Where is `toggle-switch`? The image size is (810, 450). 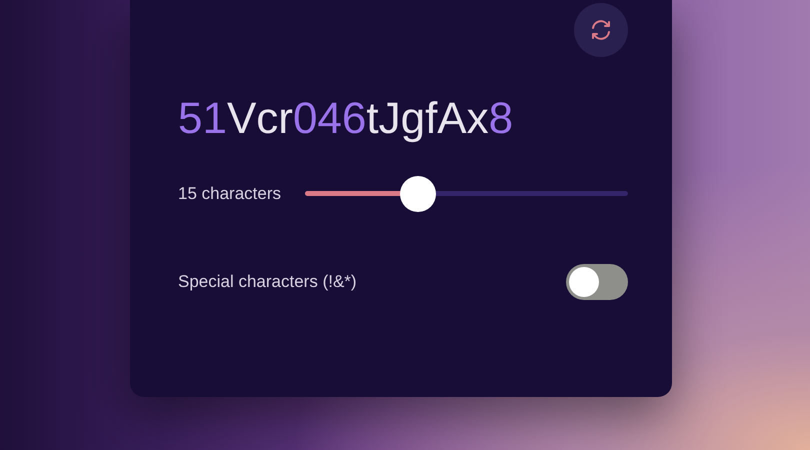 toggle-switch is located at coordinates (597, 282).